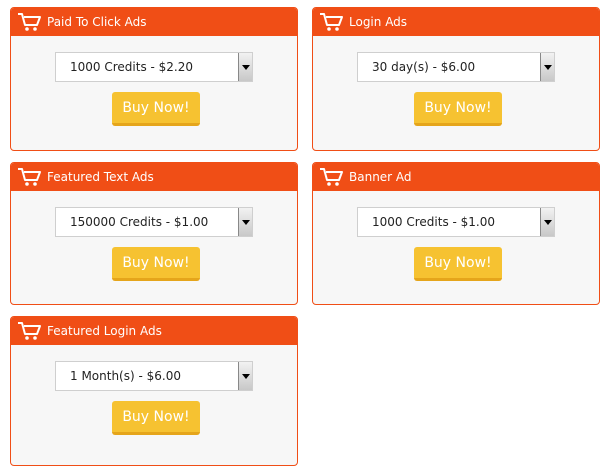 The height and width of the screenshot is (466, 614). What do you see at coordinates (456, 177) in the screenshot?
I see `card-header: Banner Ad` at bounding box center [456, 177].